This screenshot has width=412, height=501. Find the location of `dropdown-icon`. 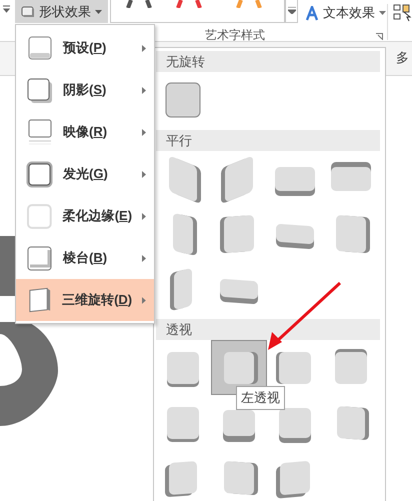

dropdown-icon is located at coordinates (6, 9).